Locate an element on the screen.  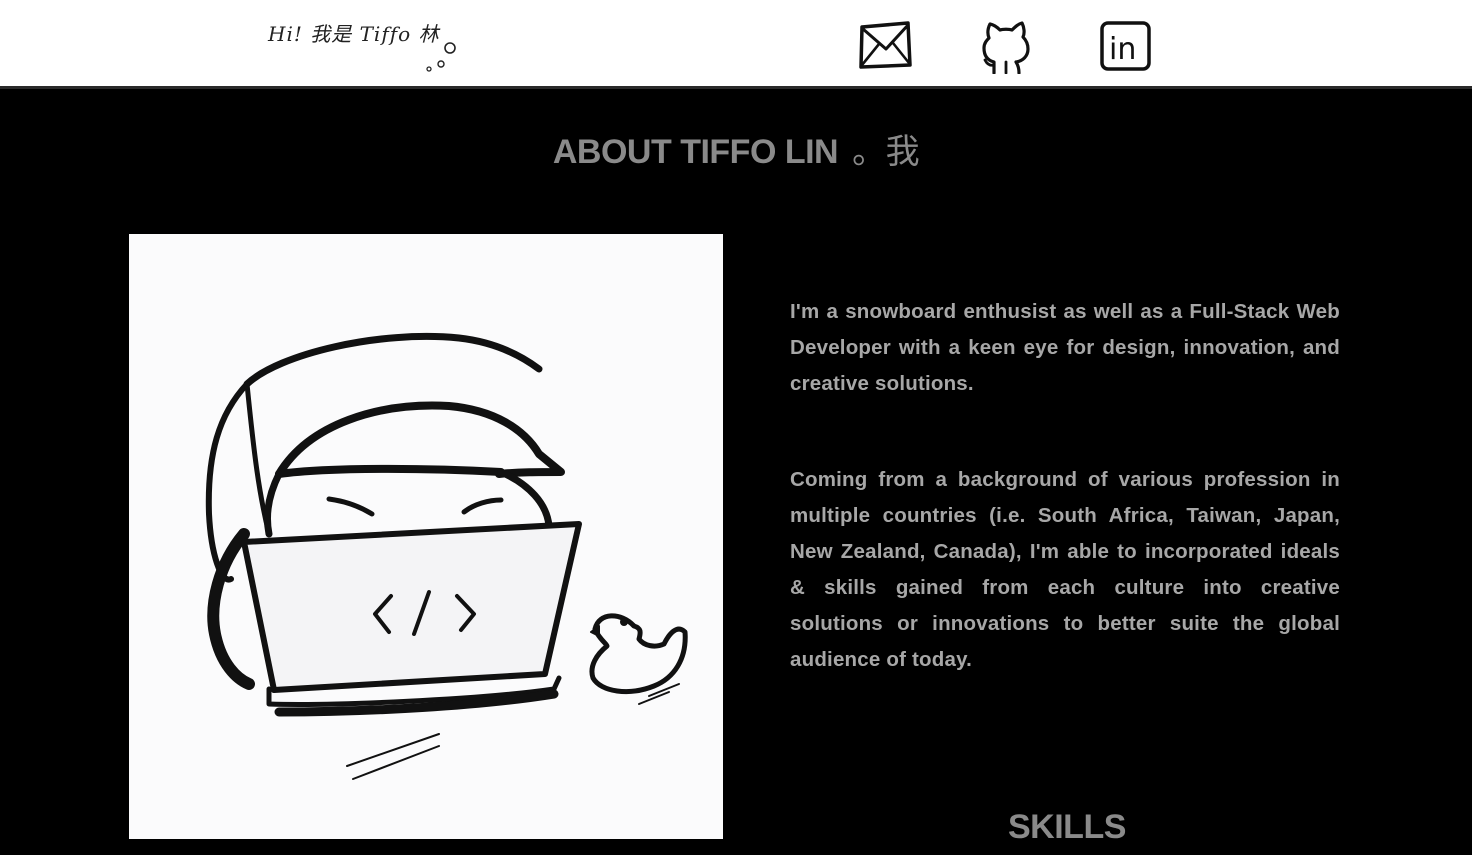
skills-title: SKILLS is located at coordinates (1067, 827).